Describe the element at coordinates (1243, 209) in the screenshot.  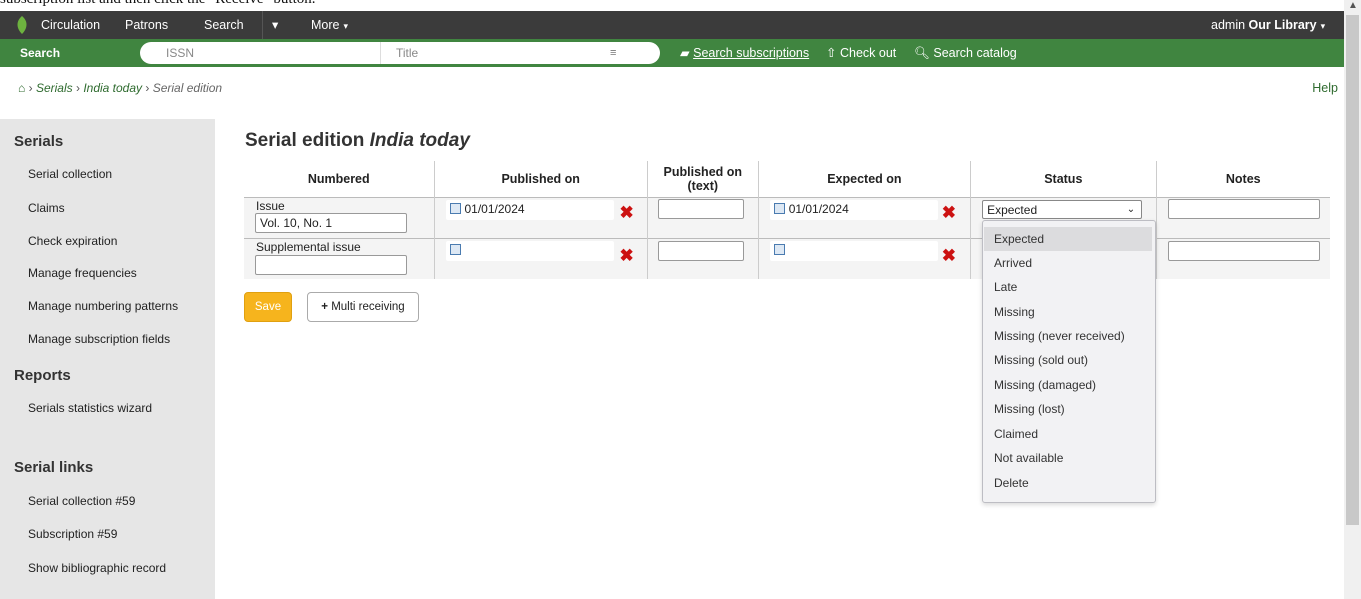
I see `notes-field` at that location.